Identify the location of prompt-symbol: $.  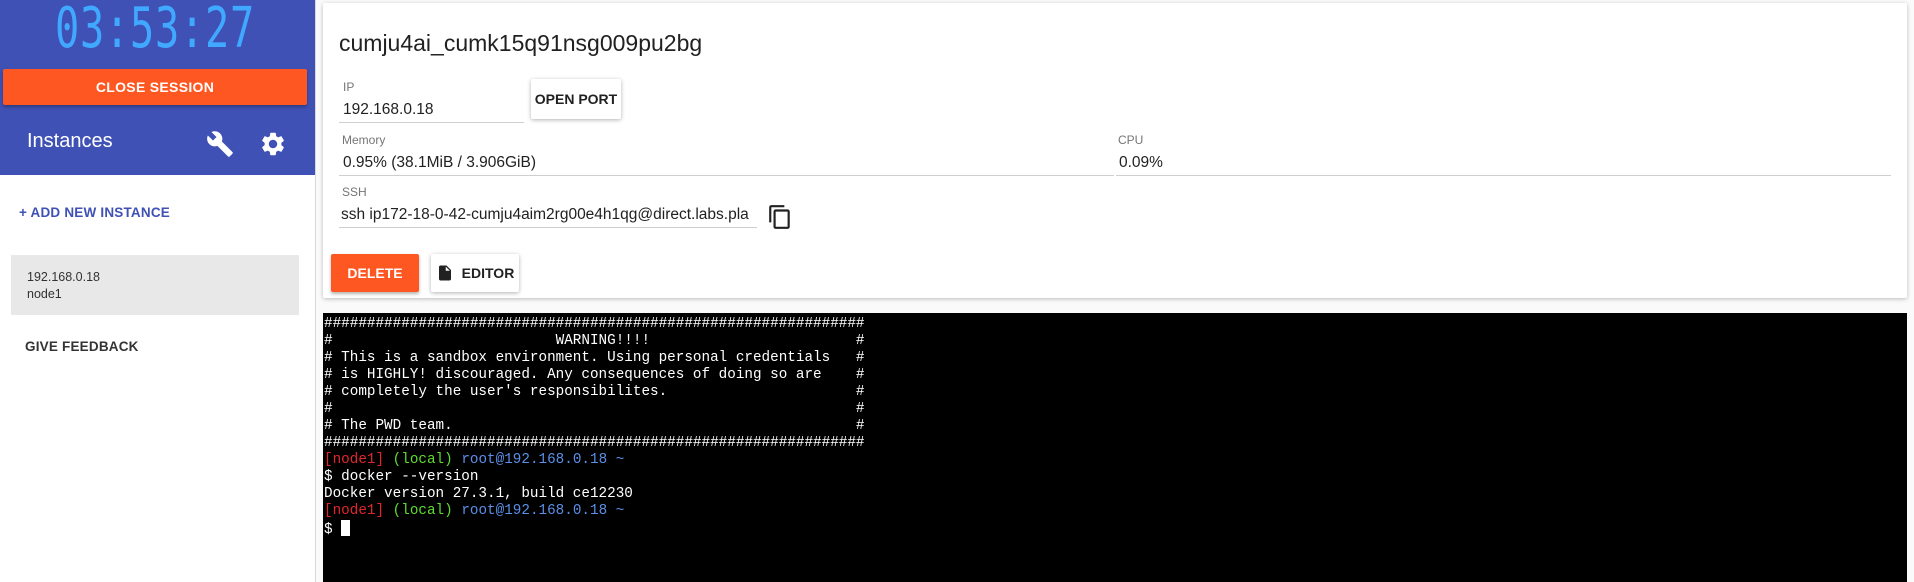
(333, 530).